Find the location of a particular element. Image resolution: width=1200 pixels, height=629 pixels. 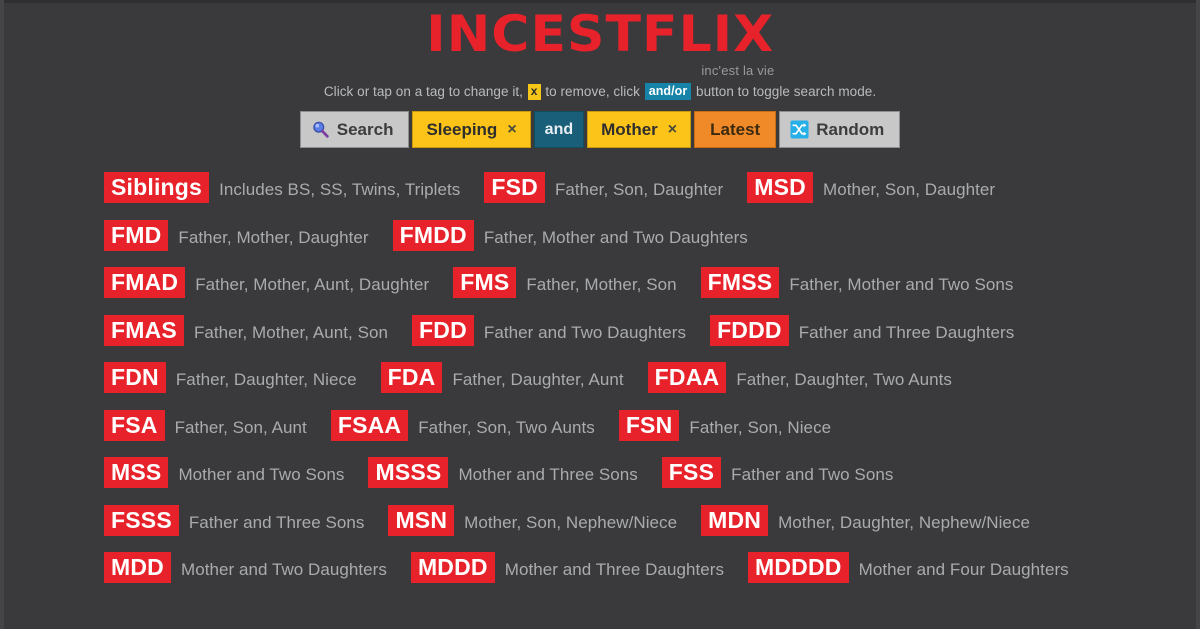

tag-badge: FSD is located at coordinates (514, 188).